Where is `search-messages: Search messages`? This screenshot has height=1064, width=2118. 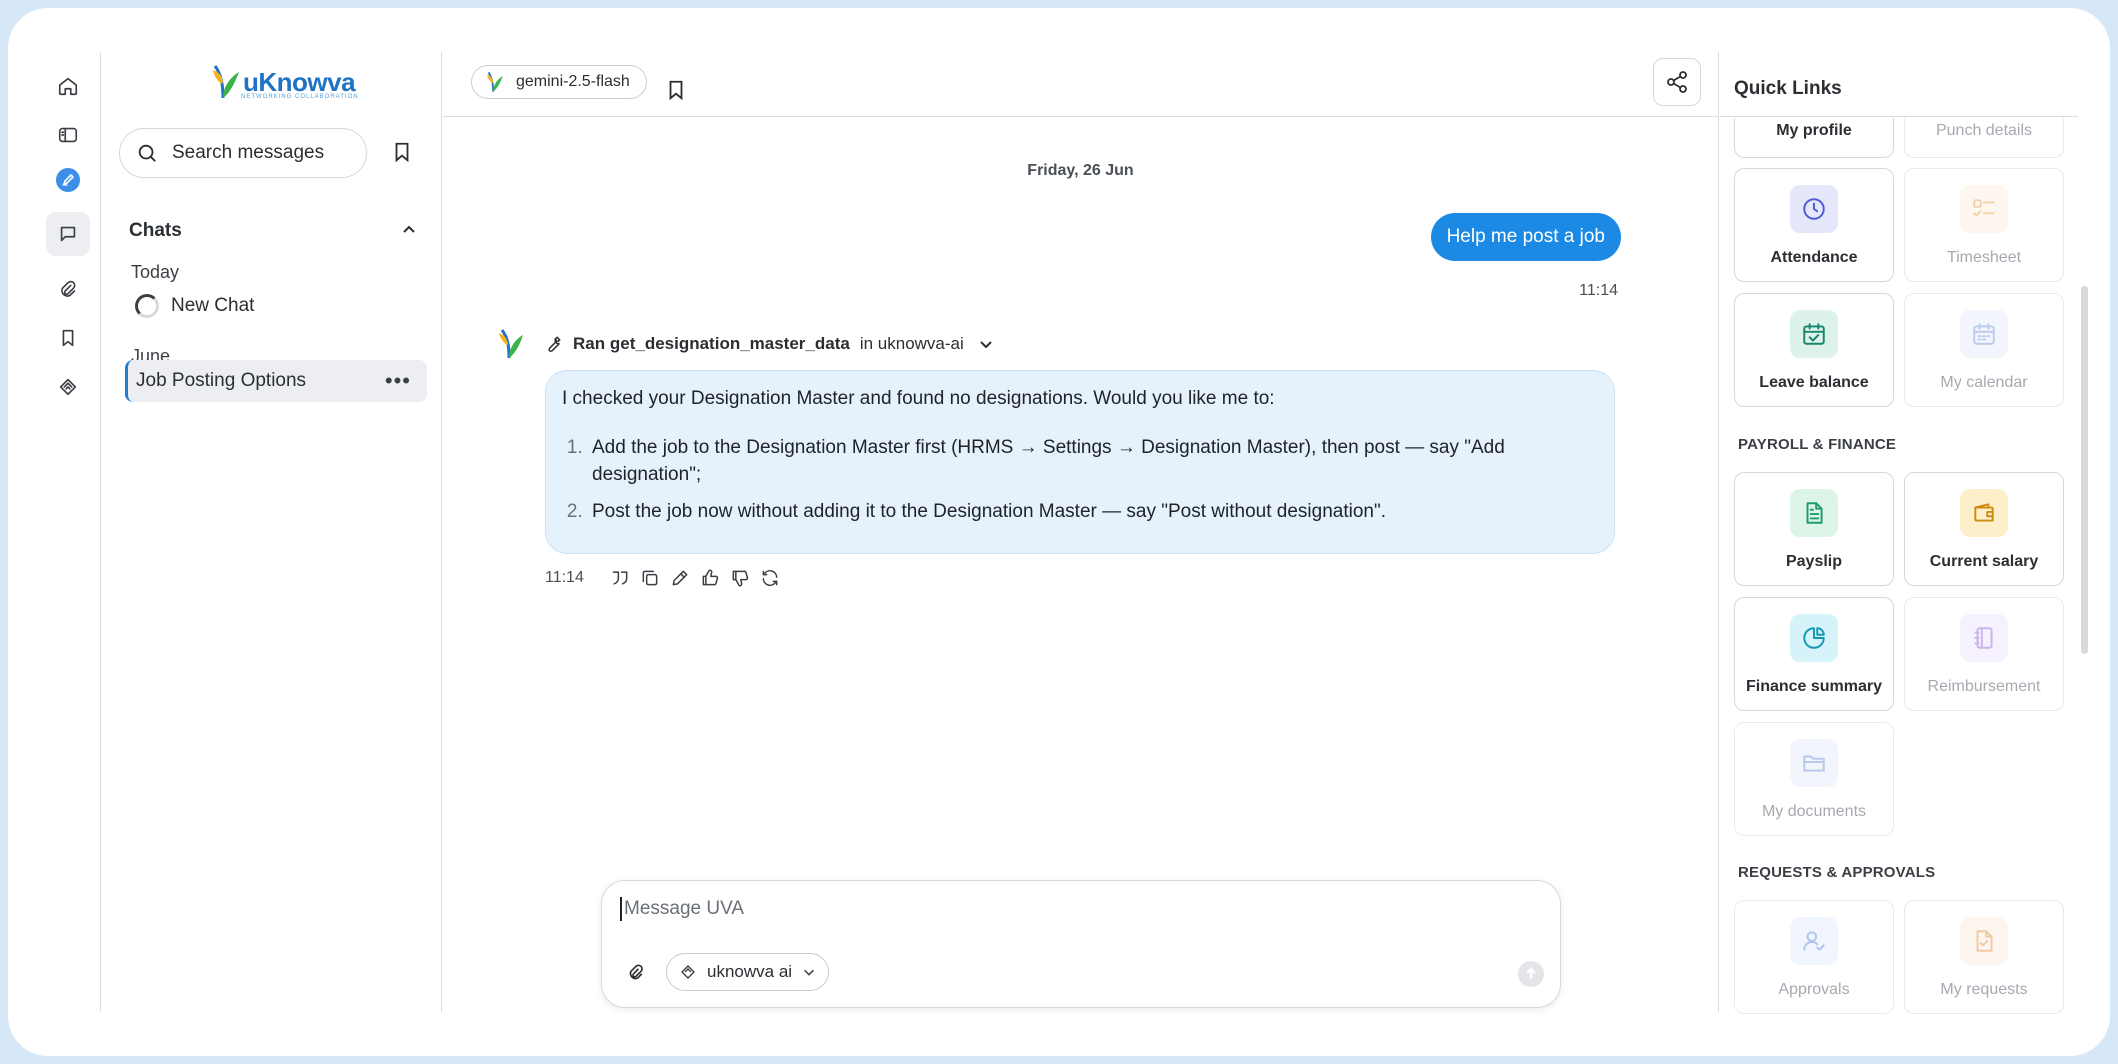 search-messages: Search messages is located at coordinates (243, 153).